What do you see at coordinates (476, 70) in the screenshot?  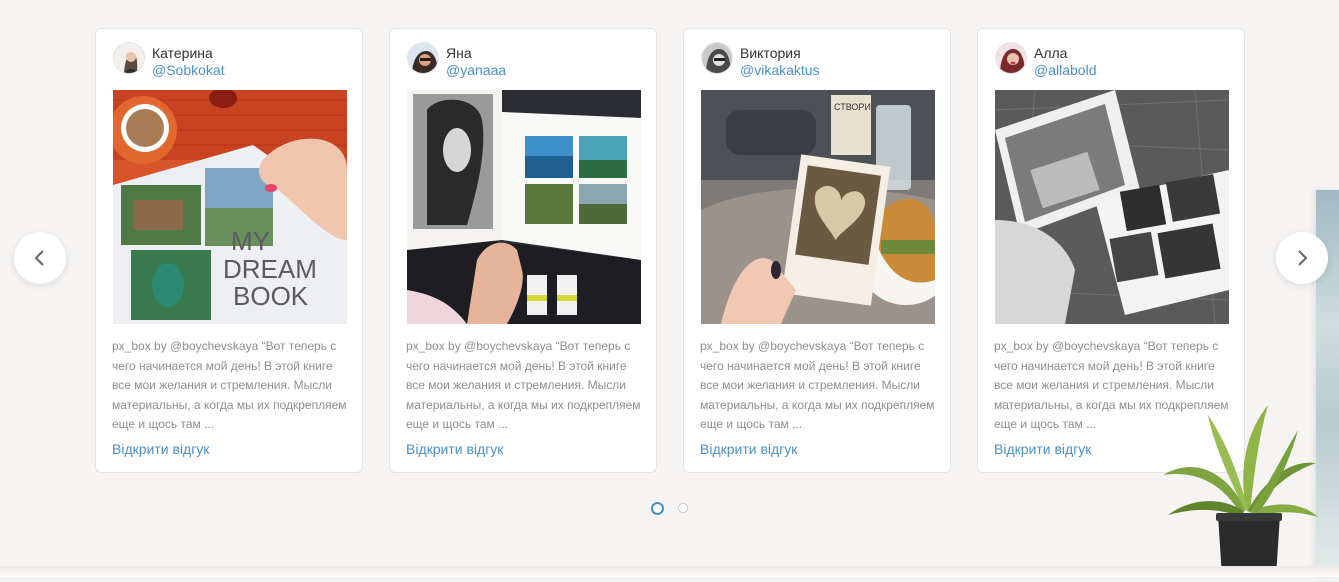 I see `reviewer-handle-link: @yanaaa` at bounding box center [476, 70].